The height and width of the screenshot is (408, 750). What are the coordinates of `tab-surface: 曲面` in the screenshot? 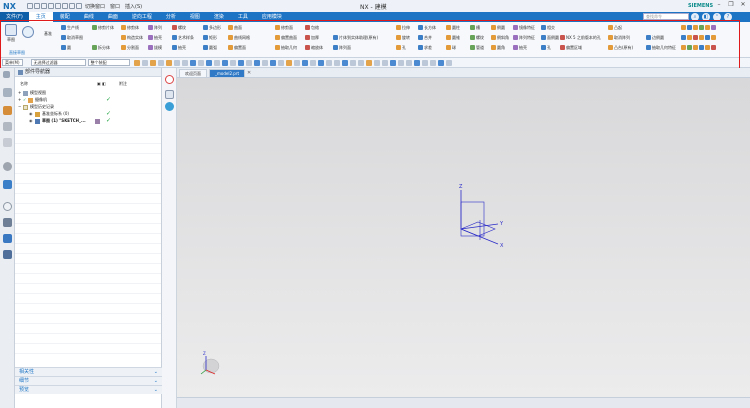 It's located at (113, 17).